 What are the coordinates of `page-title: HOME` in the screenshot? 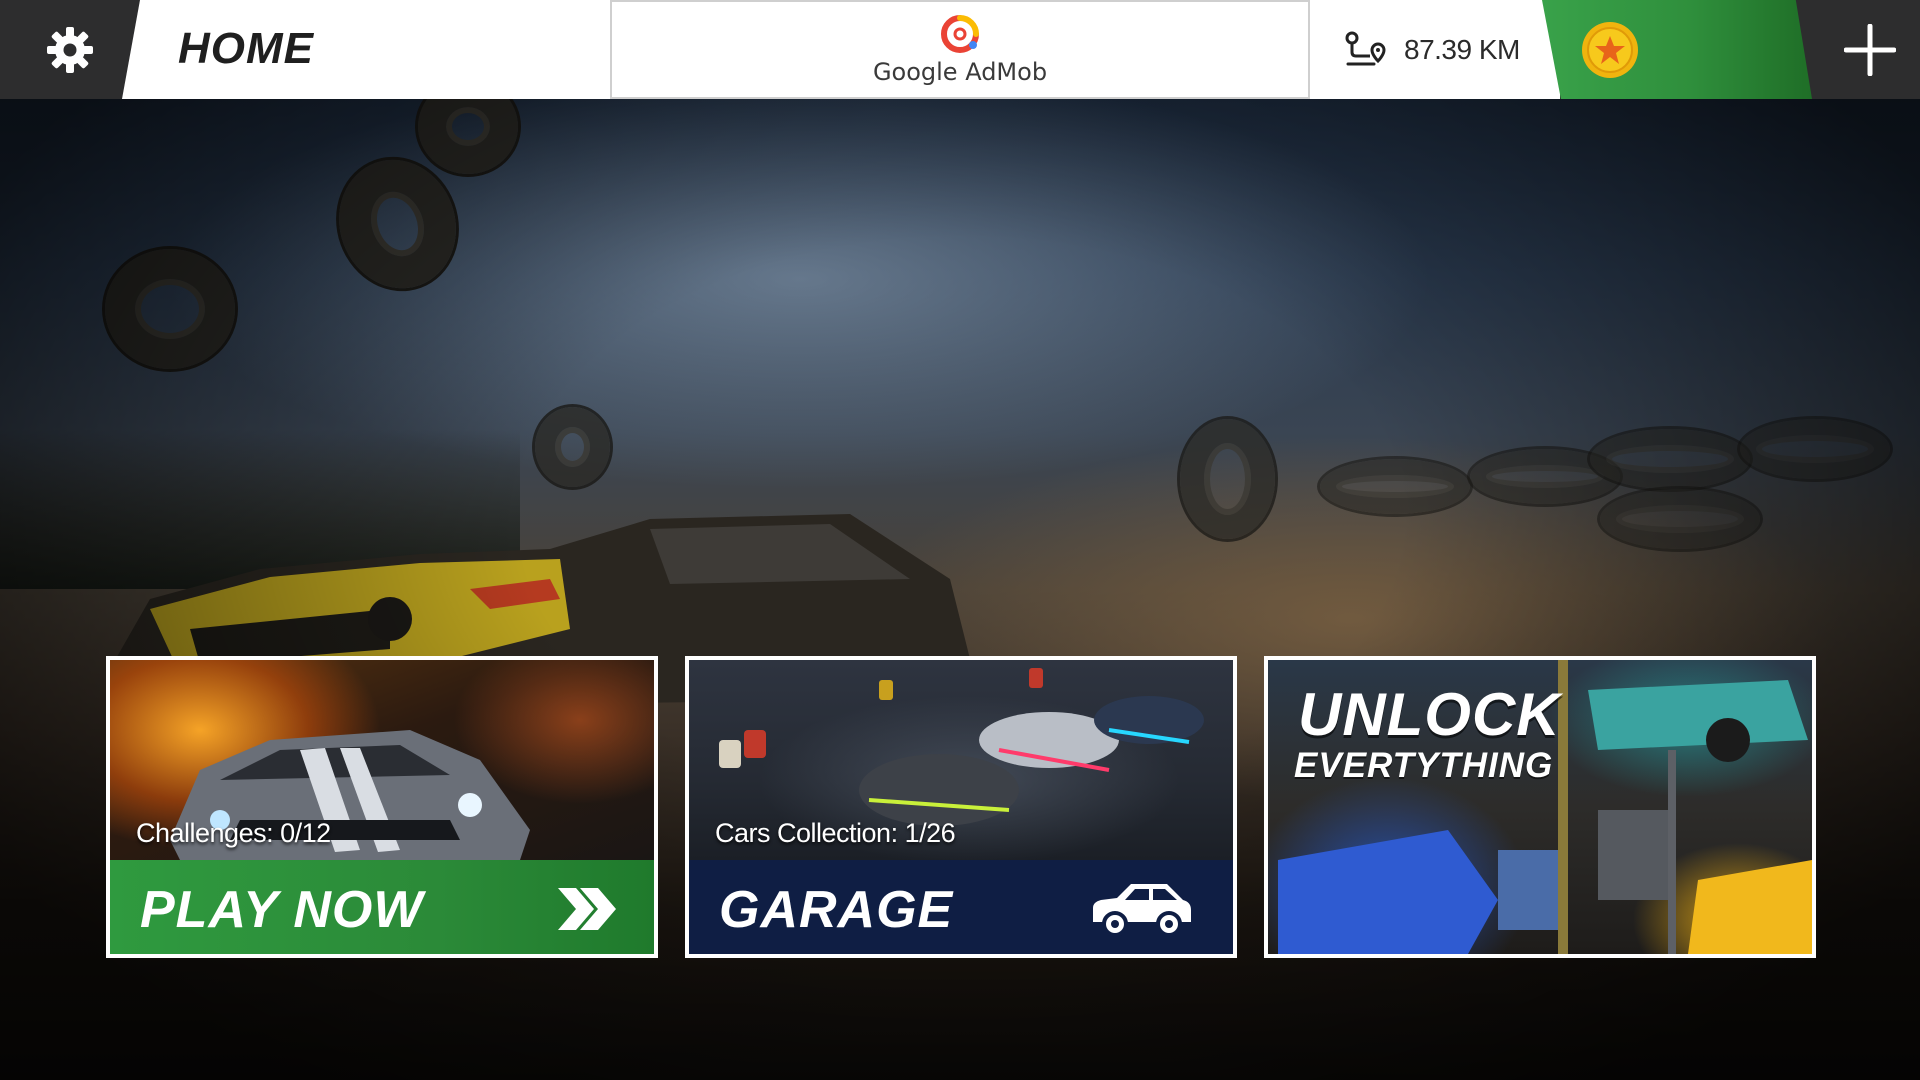 It's located at (246, 48).